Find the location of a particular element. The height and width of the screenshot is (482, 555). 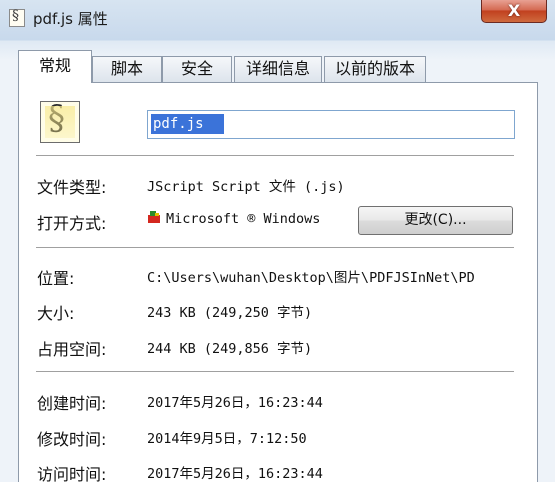

window-title: pdf.js 属性 is located at coordinates (70, 19).